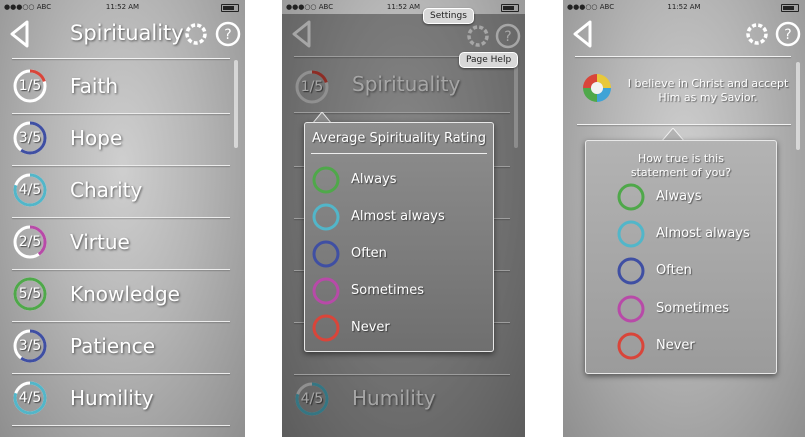 The image size is (812, 437). Describe the element at coordinates (113, 346) in the screenshot. I see `item-label: Patience` at that location.